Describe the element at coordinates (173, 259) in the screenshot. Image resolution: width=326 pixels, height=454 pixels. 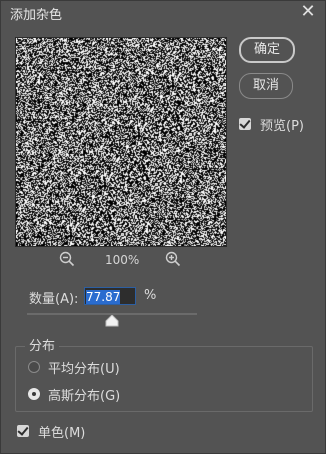
I see `zoom-in-icon` at that location.